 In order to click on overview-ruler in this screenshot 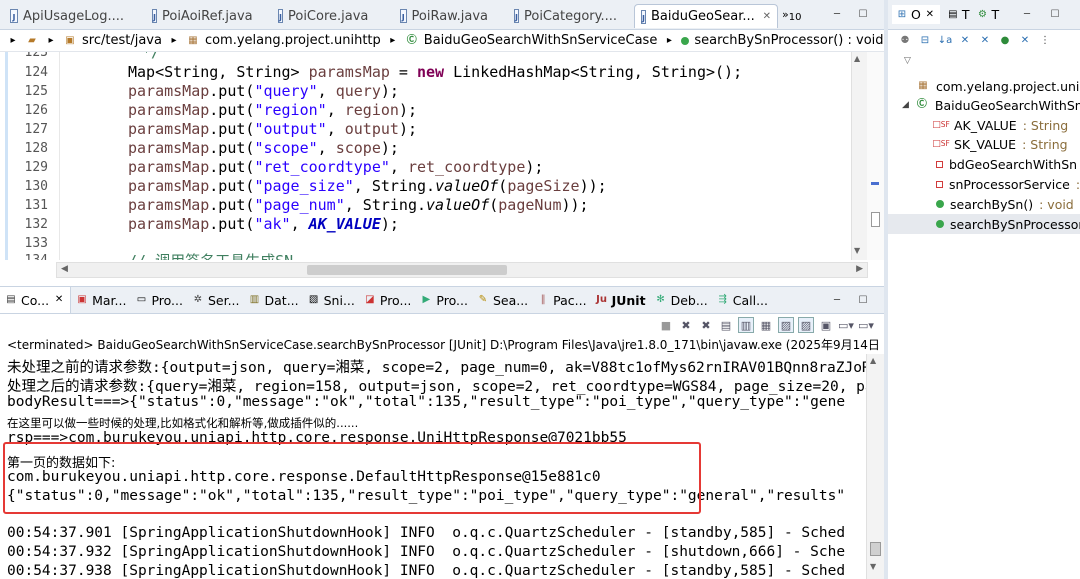, I will do `click(875, 156)`.